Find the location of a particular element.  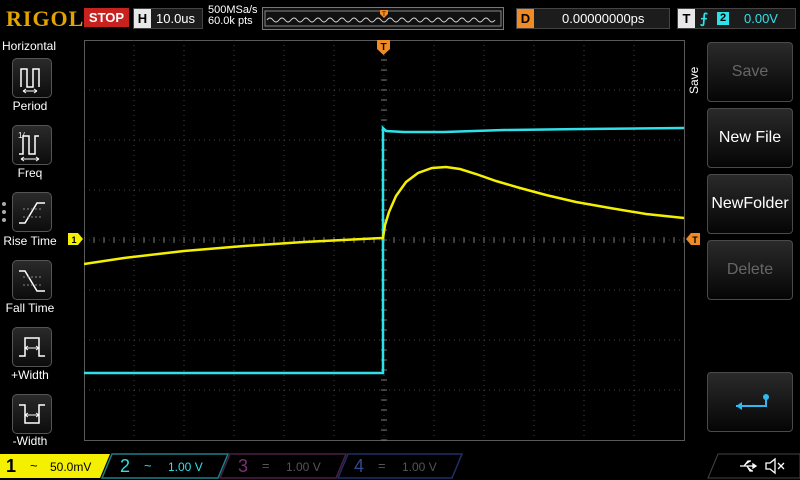

period-label: Period is located at coordinates (30, 106).